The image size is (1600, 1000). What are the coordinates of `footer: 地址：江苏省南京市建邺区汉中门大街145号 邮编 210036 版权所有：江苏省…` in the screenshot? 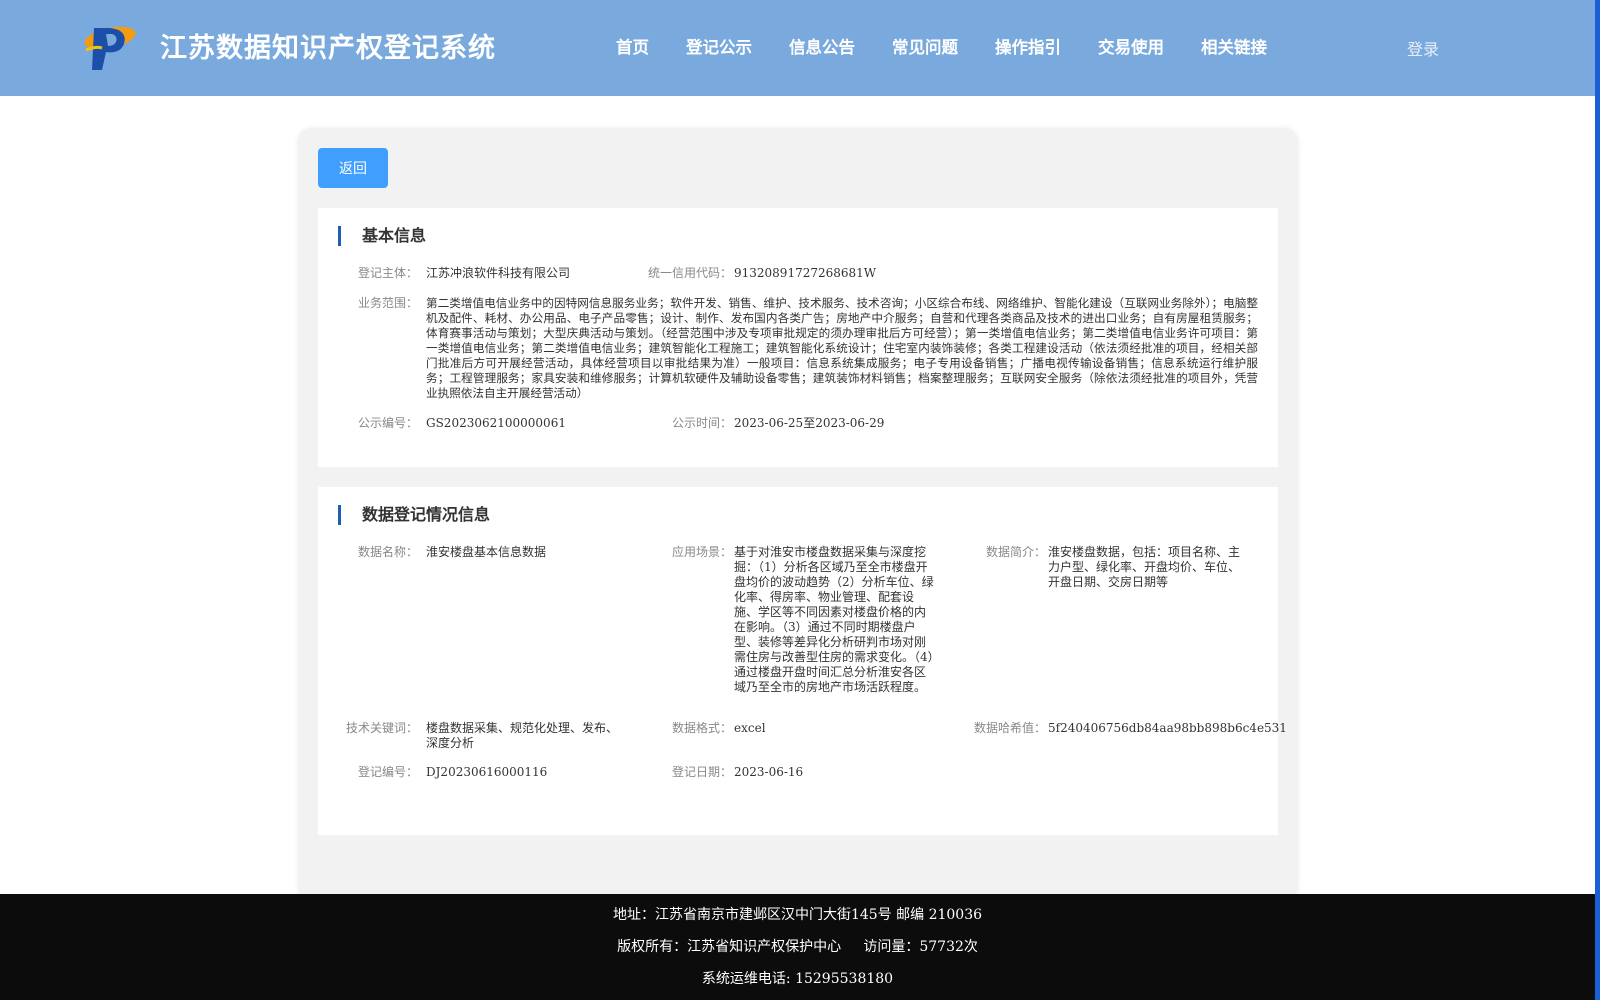 It's located at (797, 947).